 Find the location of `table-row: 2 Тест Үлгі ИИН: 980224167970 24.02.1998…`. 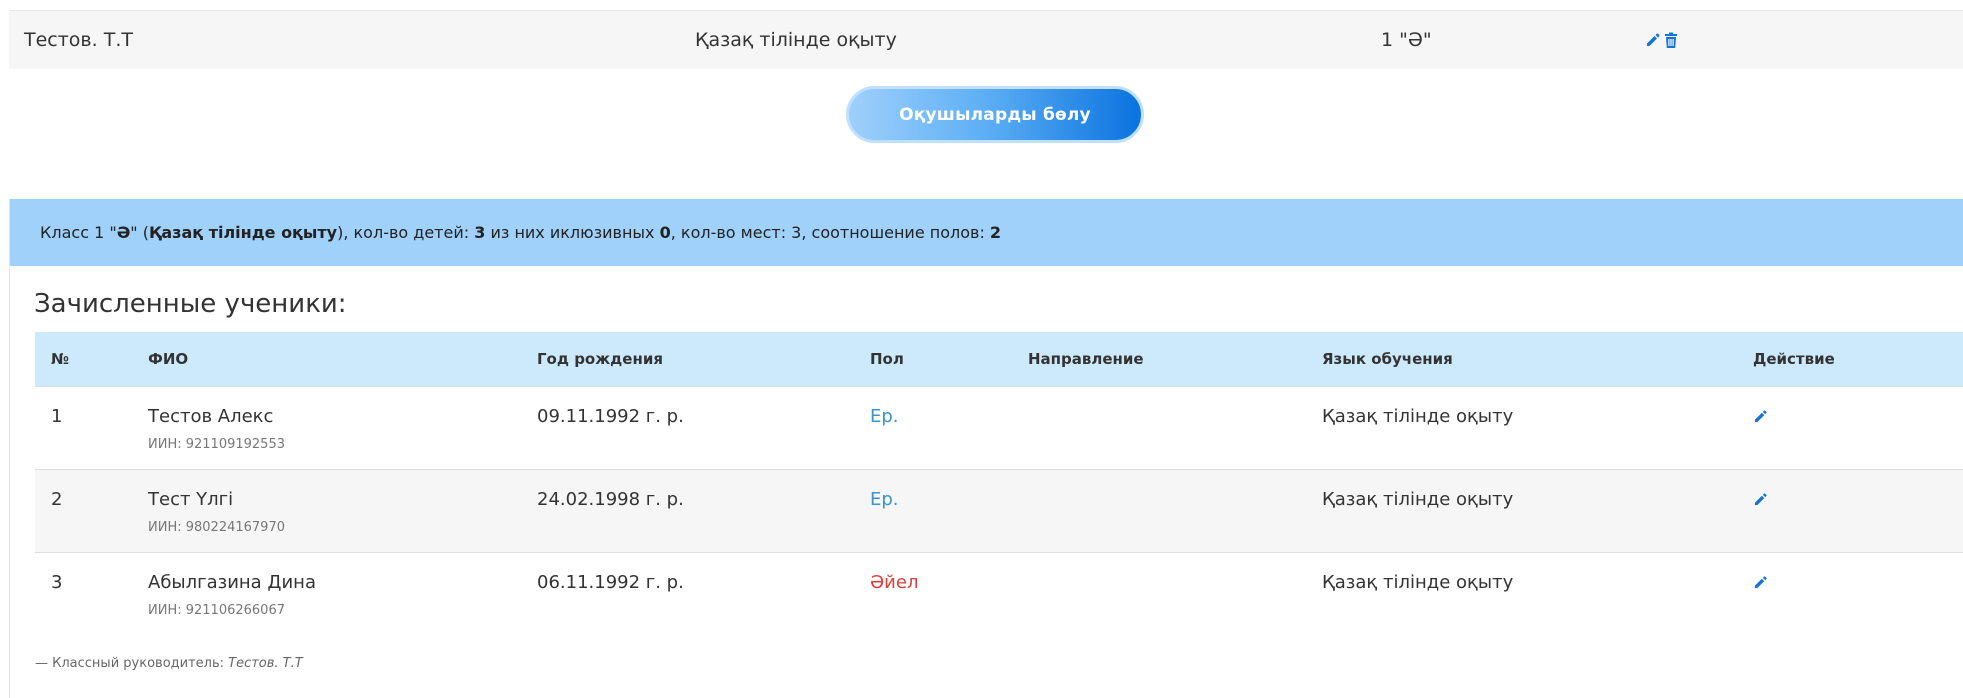

table-row: 2 Тест Үлгі ИИН: 980224167970 24.02.1998… is located at coordinates (999, 510).